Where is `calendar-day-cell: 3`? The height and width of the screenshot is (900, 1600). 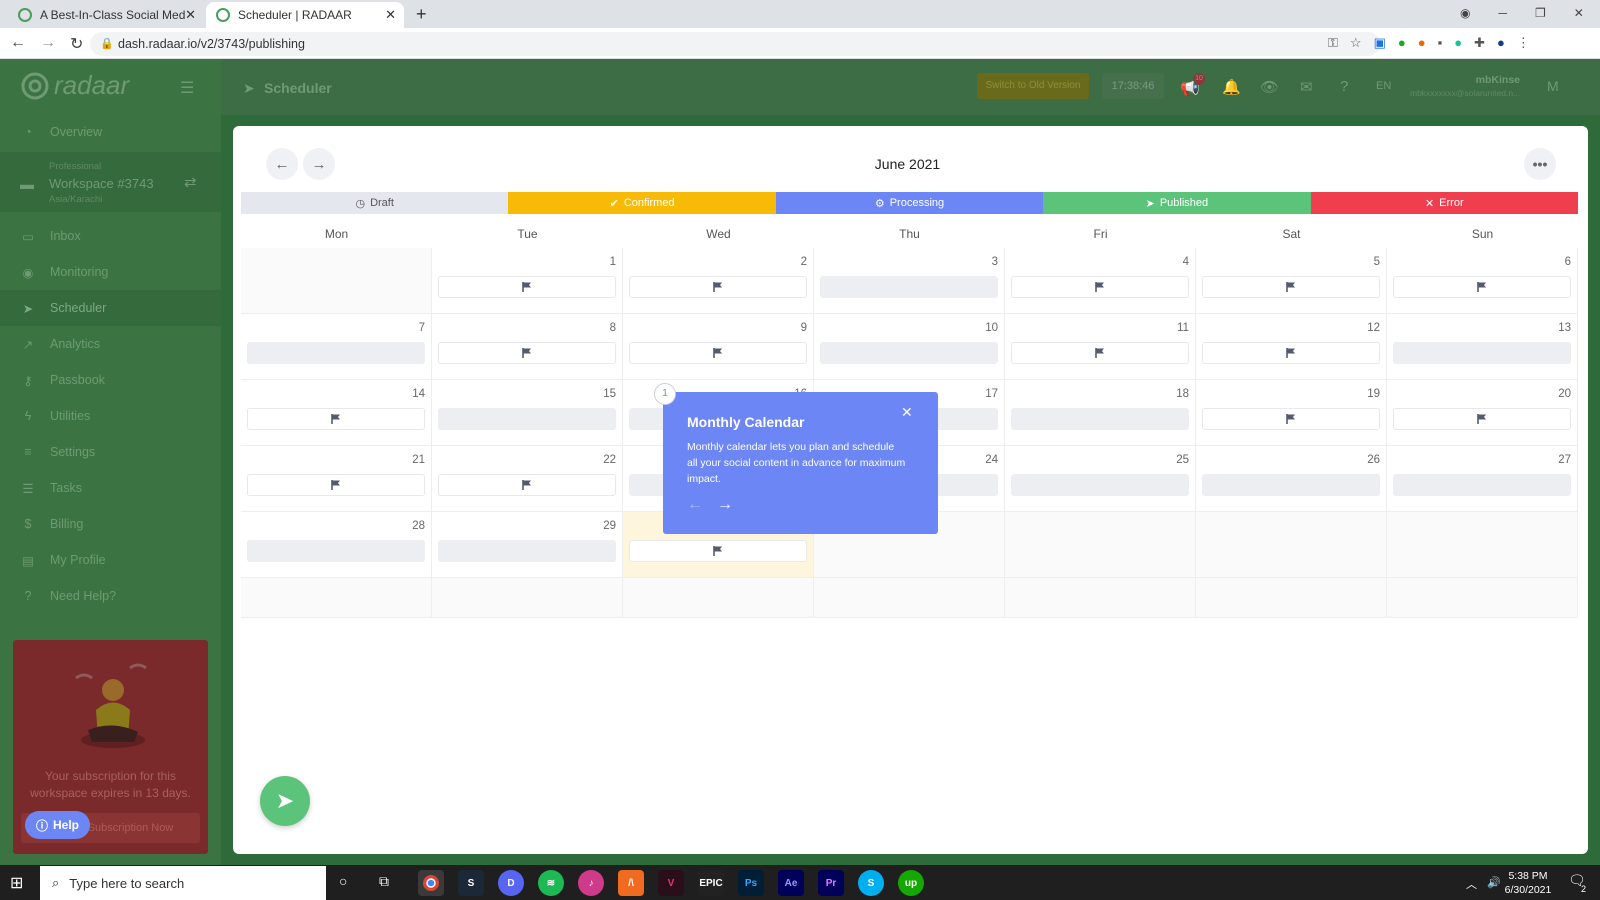 calendar-day-cell: 3 is located at coordinates (909, 281).